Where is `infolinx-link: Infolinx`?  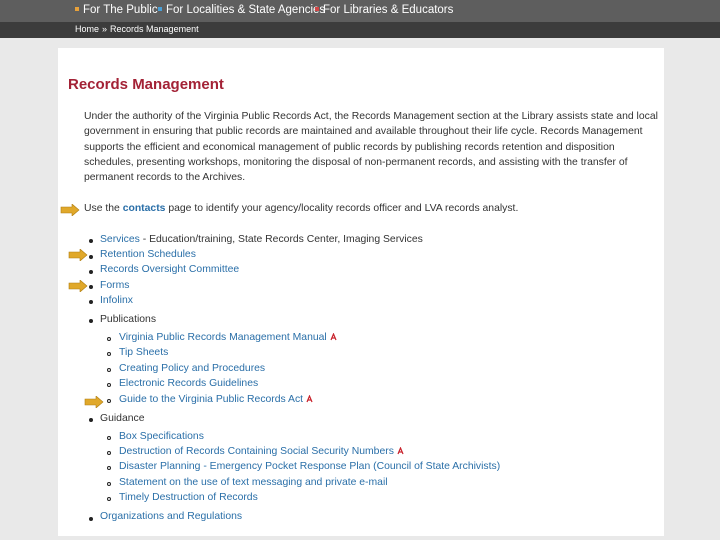
infolinx-link: Infolinx is located at coordinates (116, 300).